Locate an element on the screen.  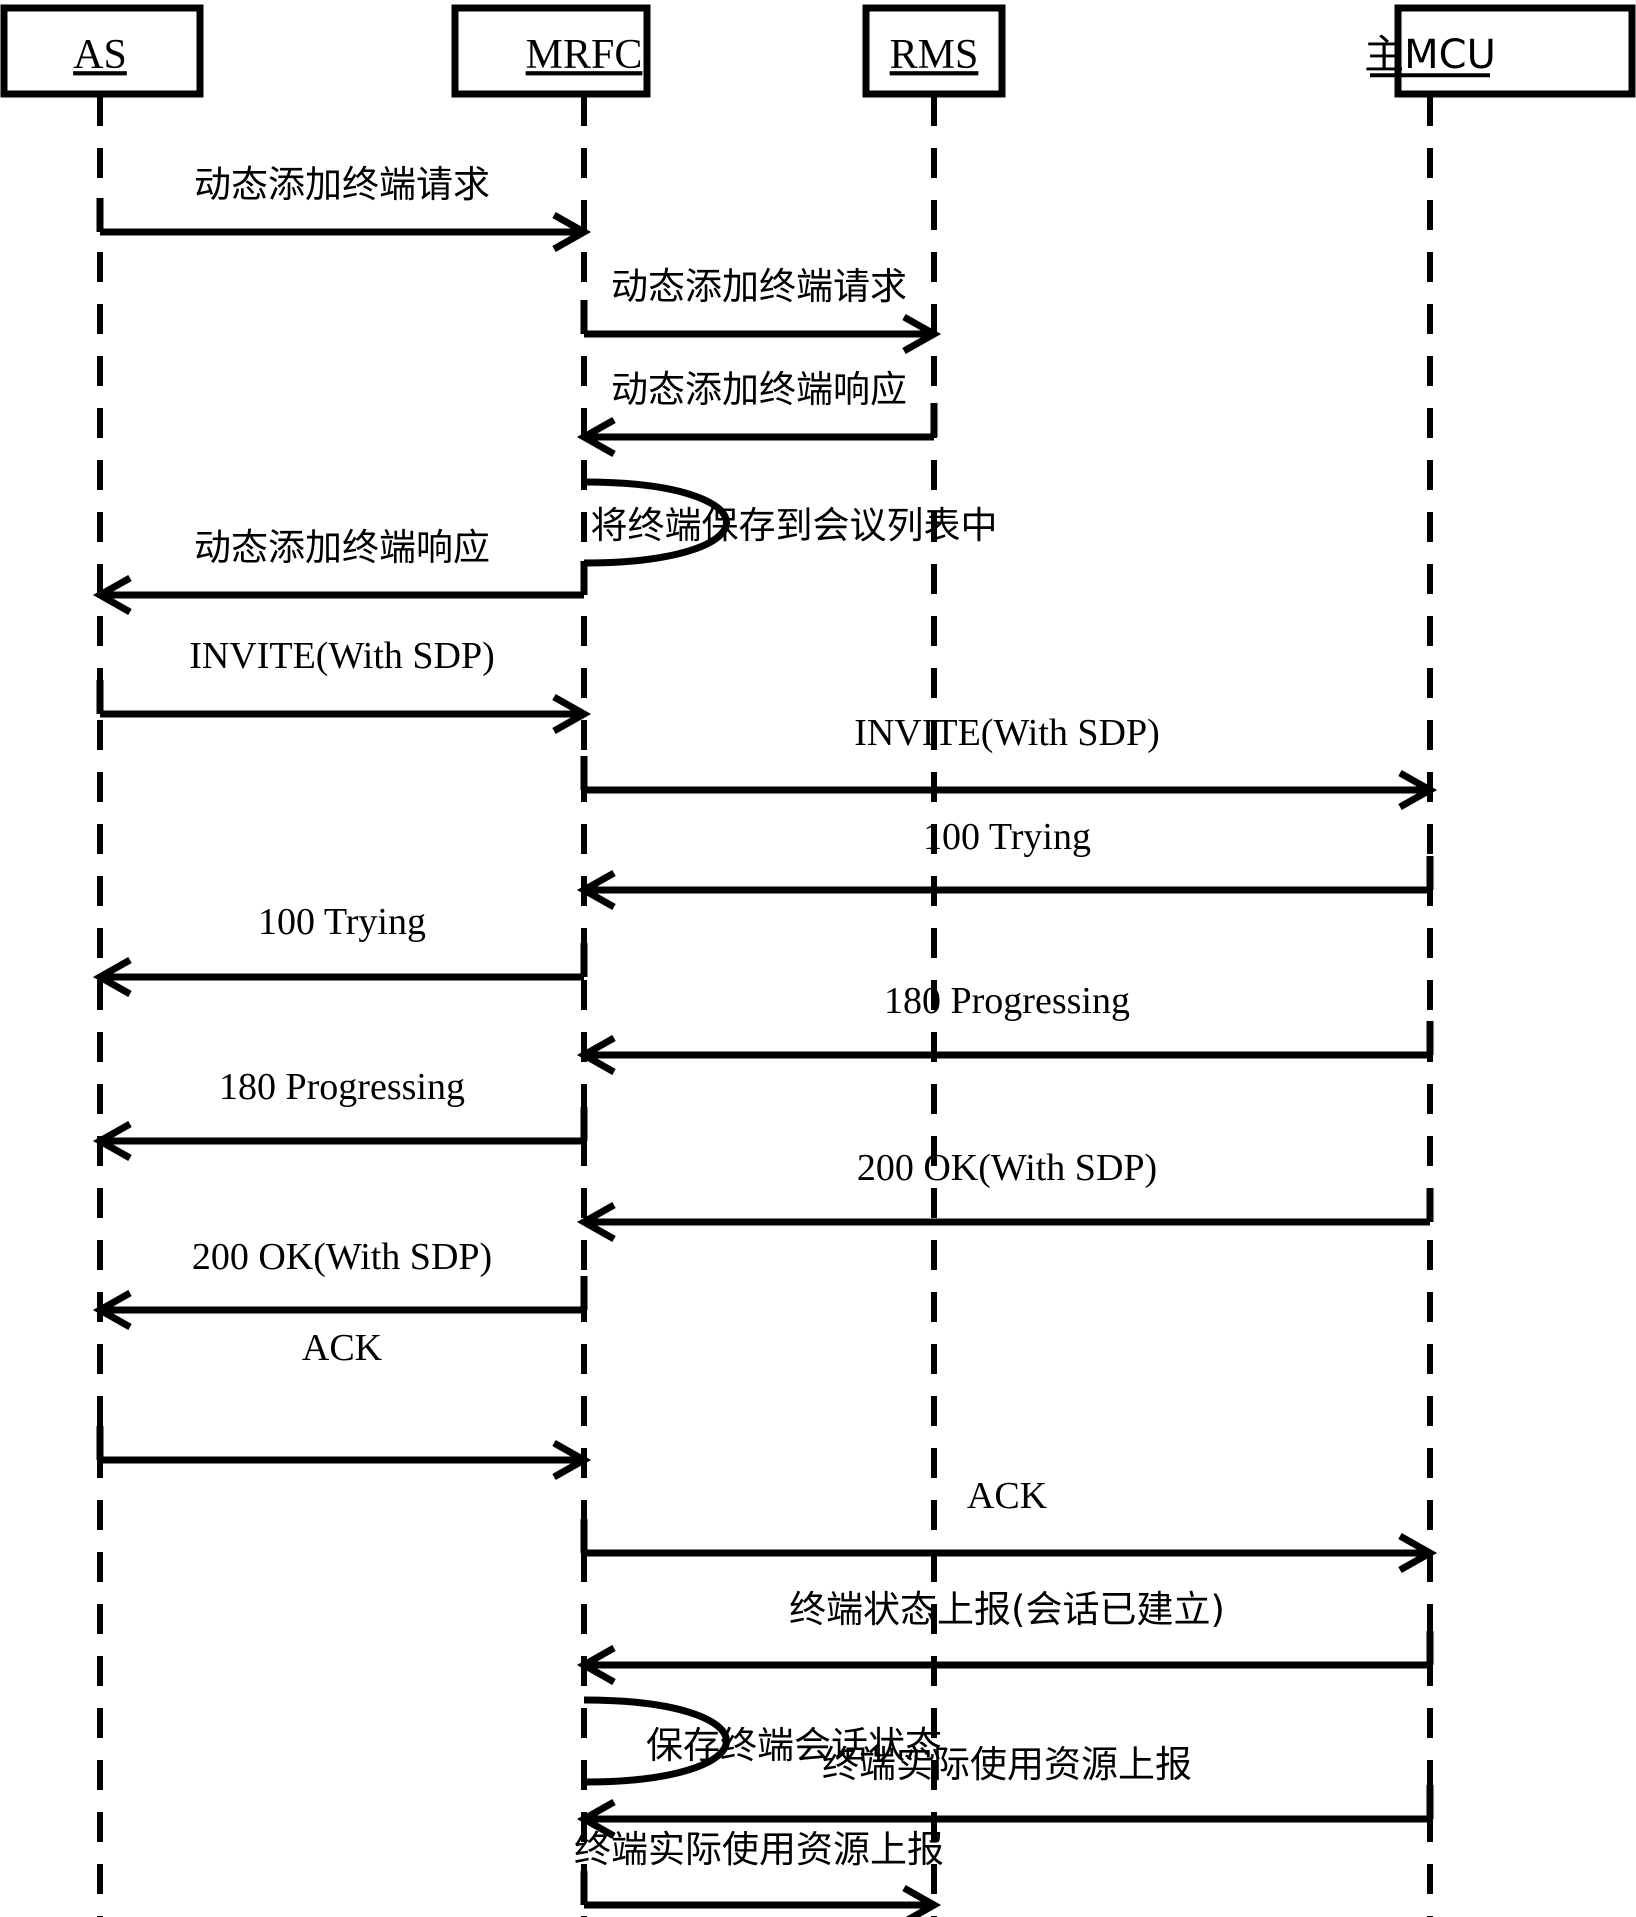
message-label-m1: 动态添加终端请求 is located at coordinates (342, 184).